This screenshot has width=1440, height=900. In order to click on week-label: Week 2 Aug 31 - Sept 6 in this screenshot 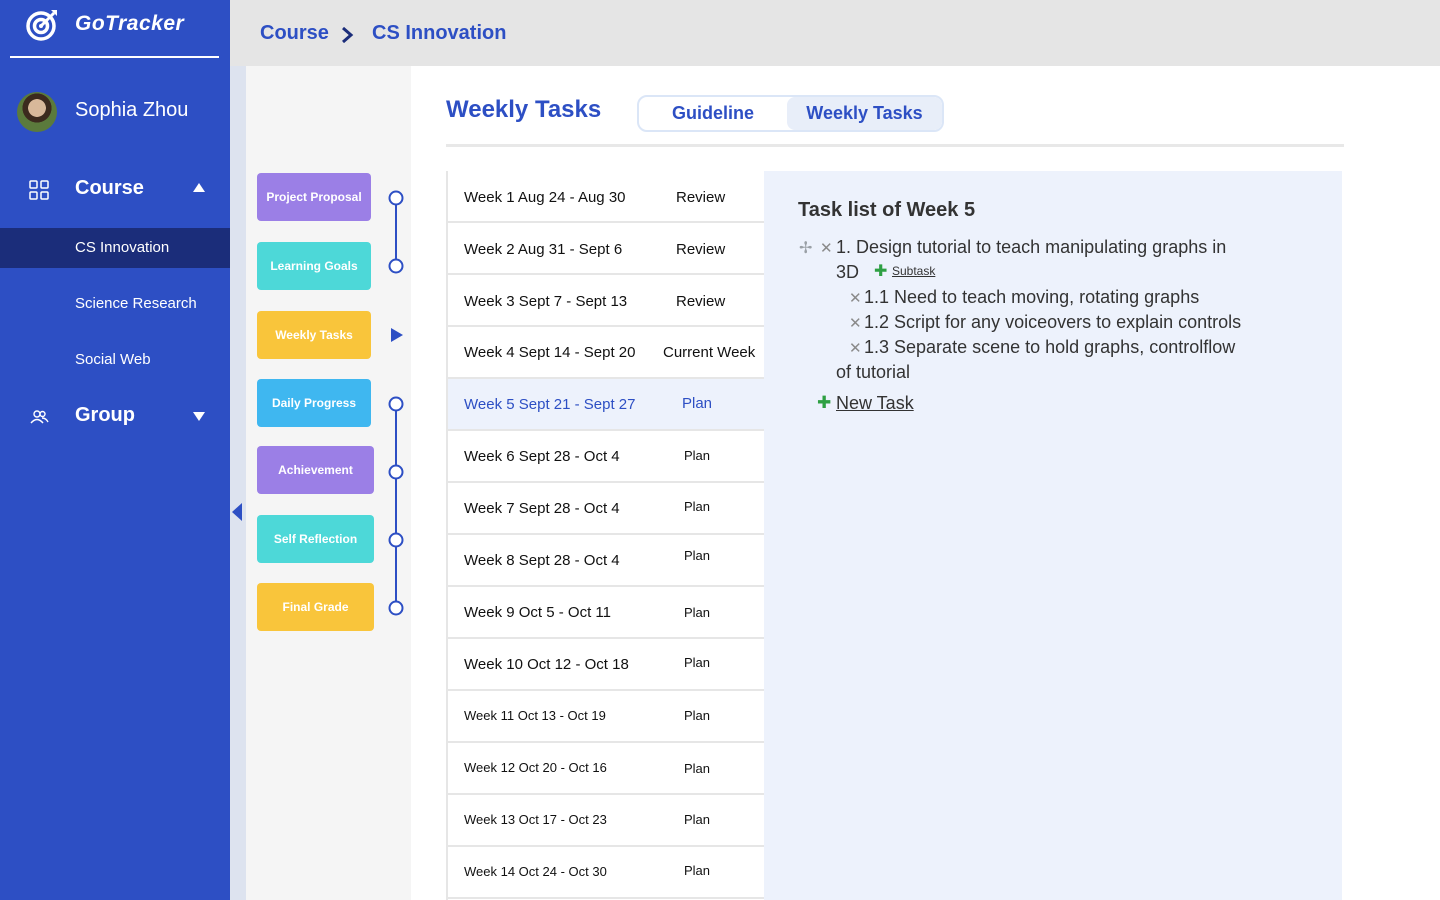, I will do `click(543, 249)`.